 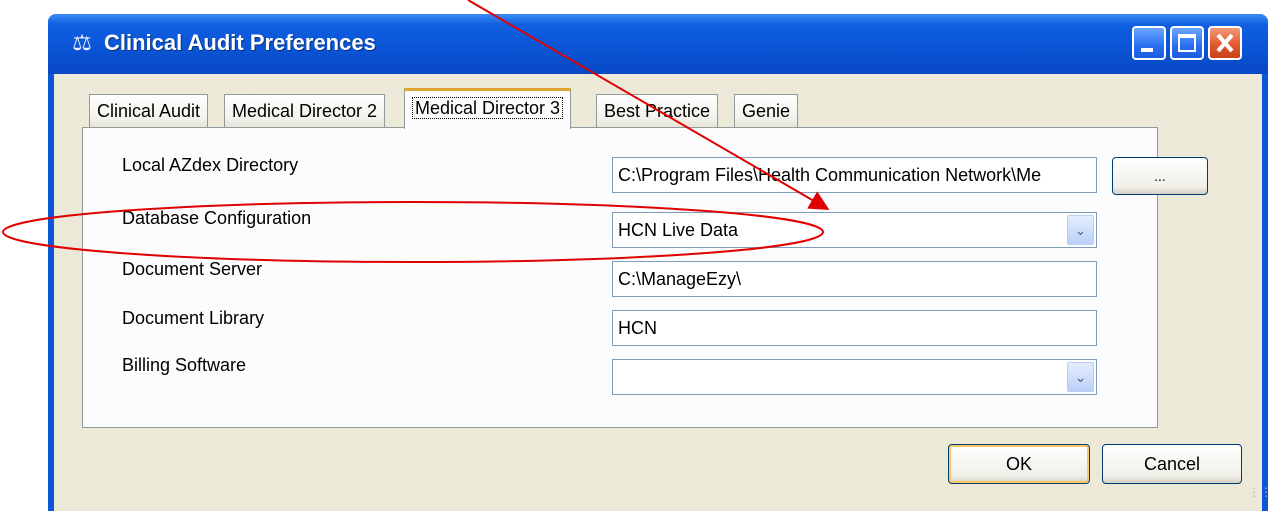 I want to click on resize-grip-icon: ⋮⋮, so click(x=1260, y=497).